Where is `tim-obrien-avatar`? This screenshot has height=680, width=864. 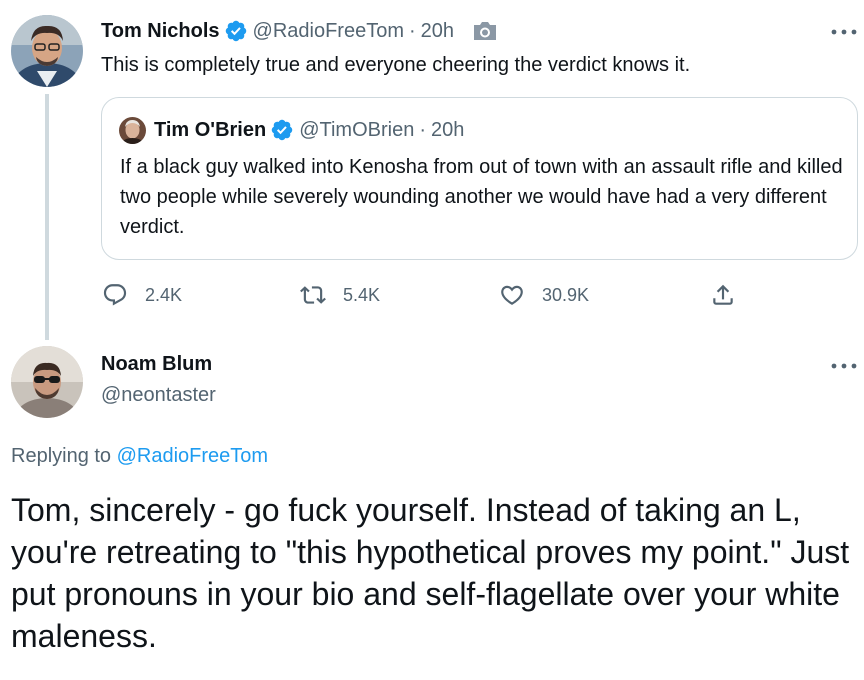
tim-obrien-avatar is located at coordinates (132, 130).